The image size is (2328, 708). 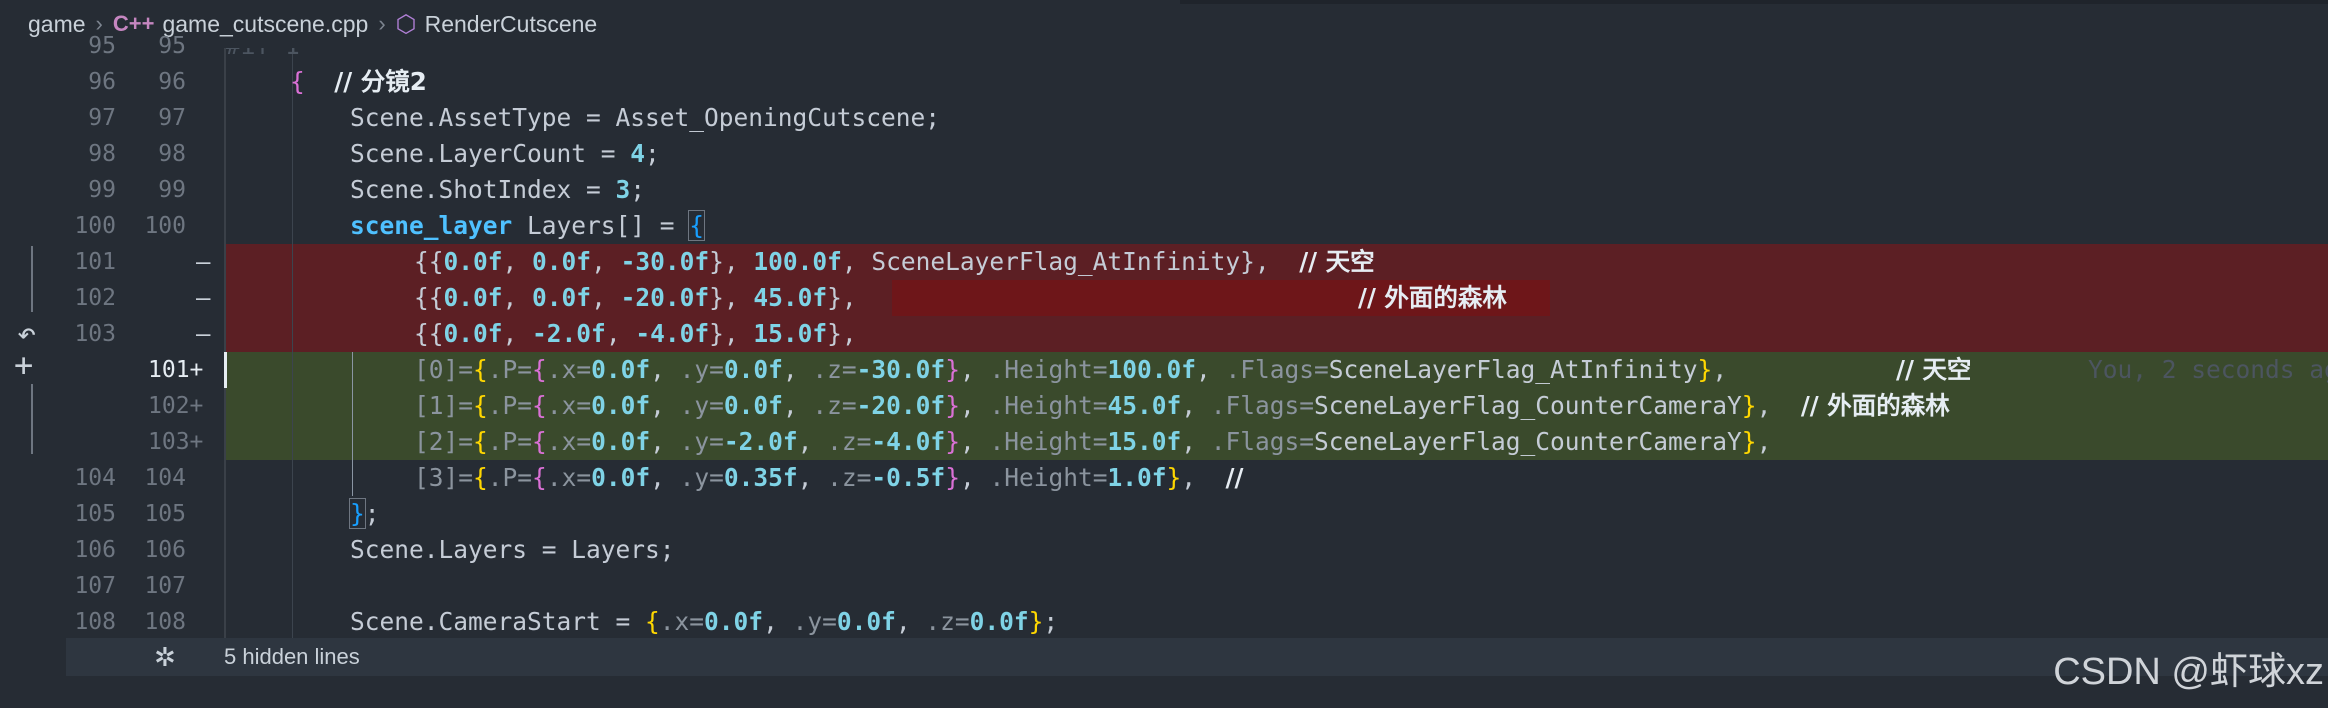 What do you see at coordinates (225, 370) in the screenshot?
I see `cursor-line-indicator` at bounding box center [225, 370].